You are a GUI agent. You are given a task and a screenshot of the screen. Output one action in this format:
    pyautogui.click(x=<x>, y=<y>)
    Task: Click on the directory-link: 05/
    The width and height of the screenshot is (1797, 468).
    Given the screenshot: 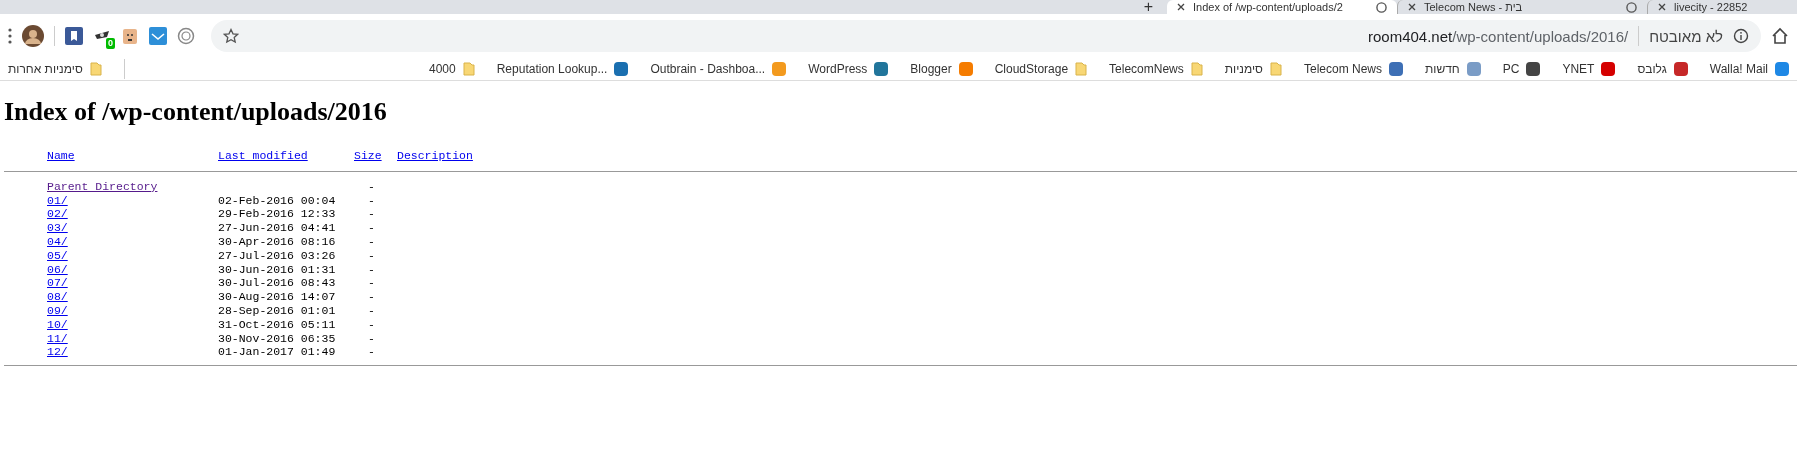 What is the action you would take?
    pyautogui.click(x=57, y=255)
    